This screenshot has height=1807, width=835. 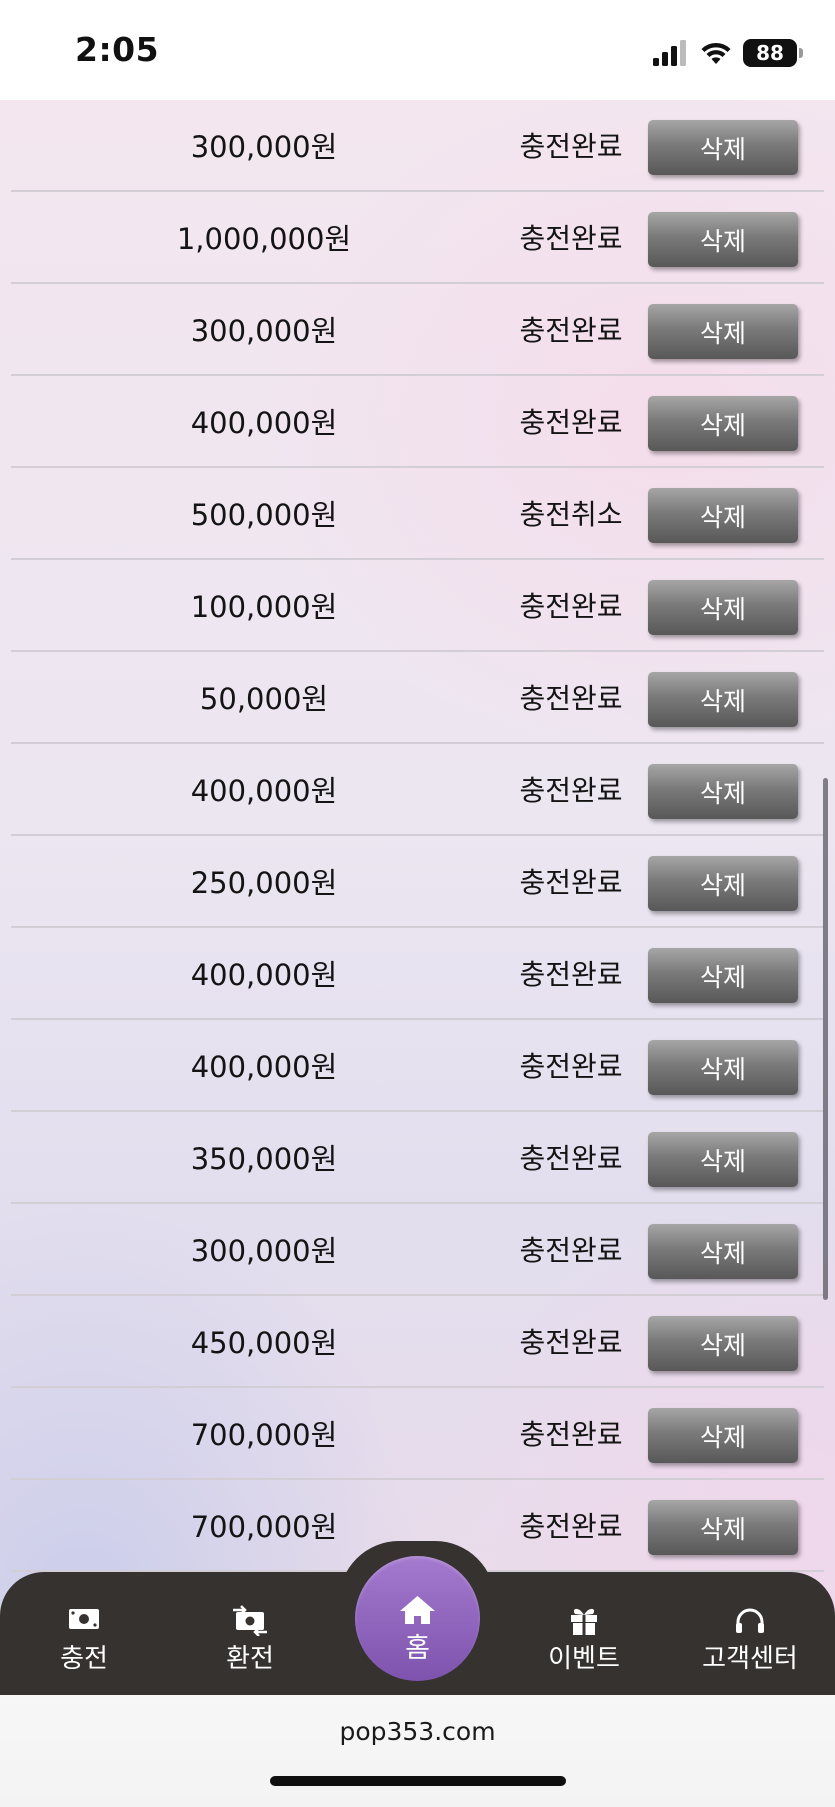 I want to click on signal-icon, so click(x=669, y=53).